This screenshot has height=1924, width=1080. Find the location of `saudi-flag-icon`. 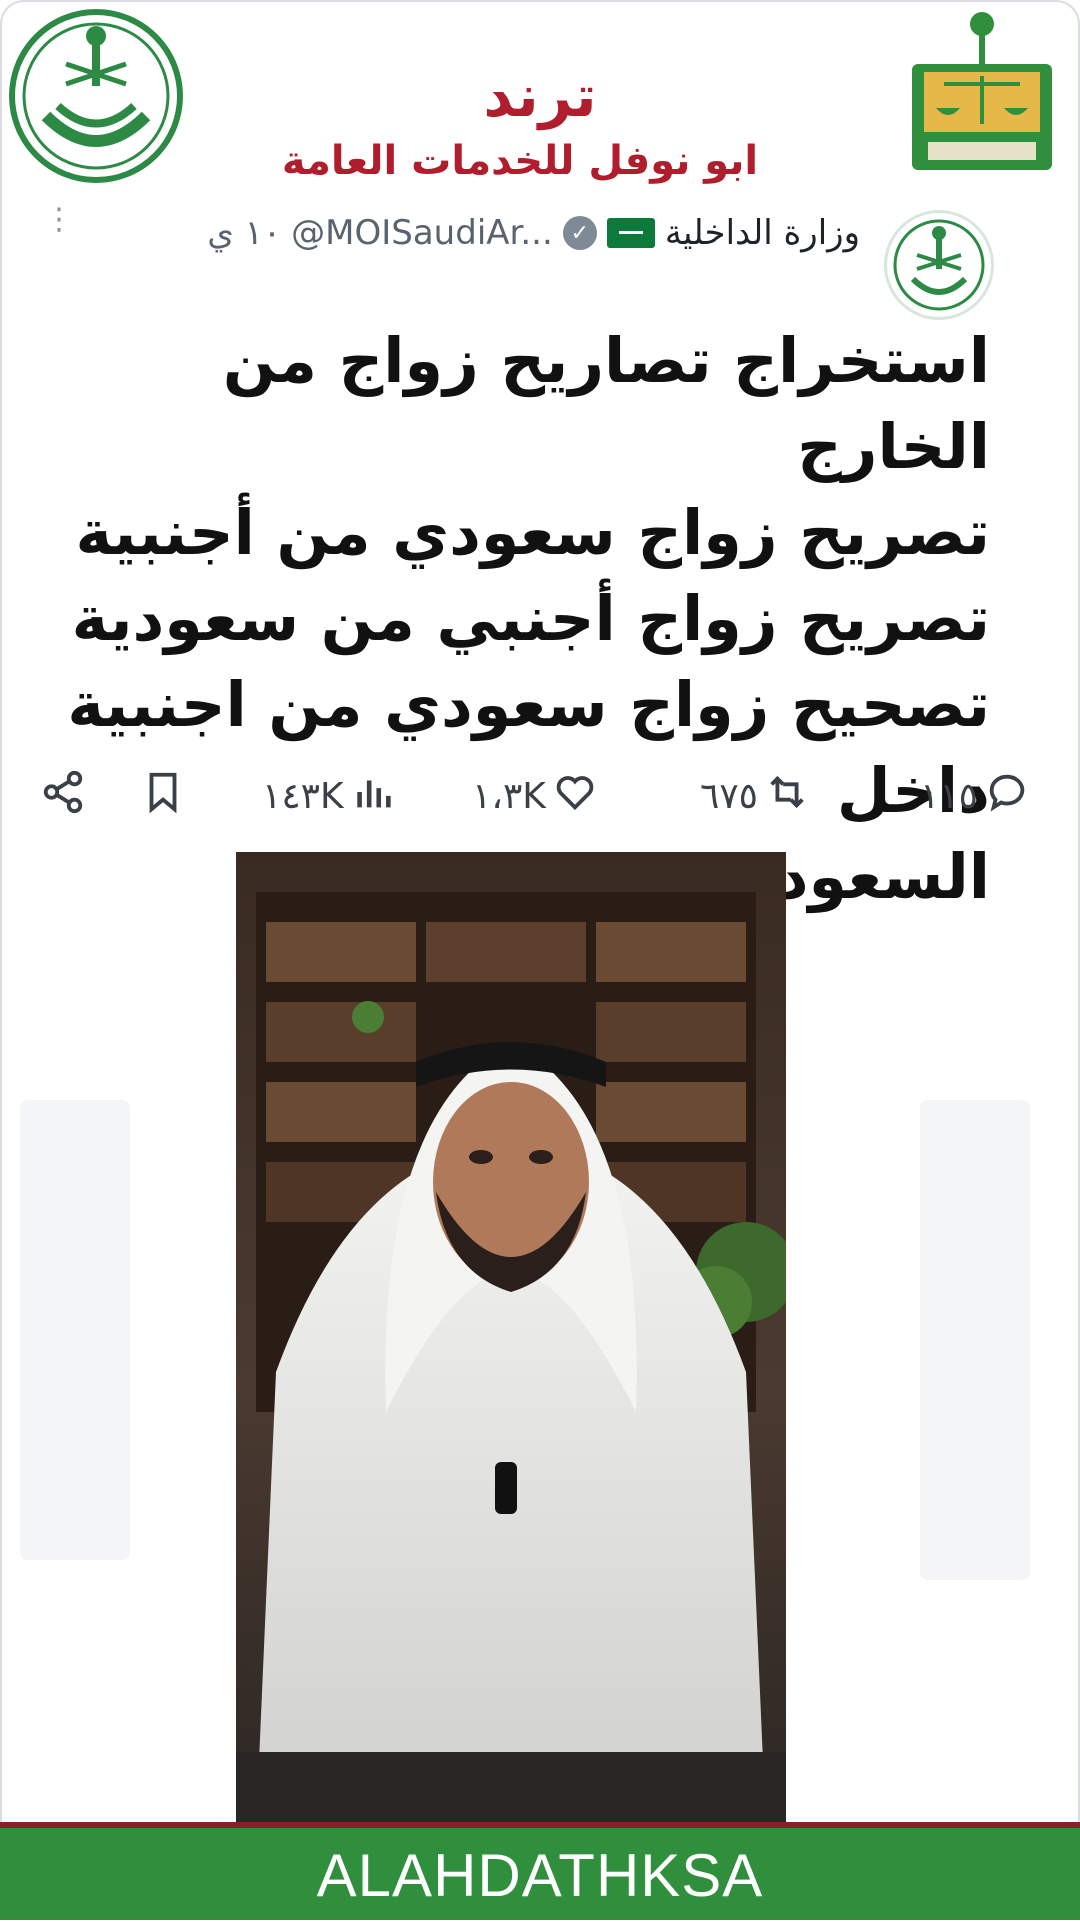

saudi-flag-icon is located at coordinates (630, 233).